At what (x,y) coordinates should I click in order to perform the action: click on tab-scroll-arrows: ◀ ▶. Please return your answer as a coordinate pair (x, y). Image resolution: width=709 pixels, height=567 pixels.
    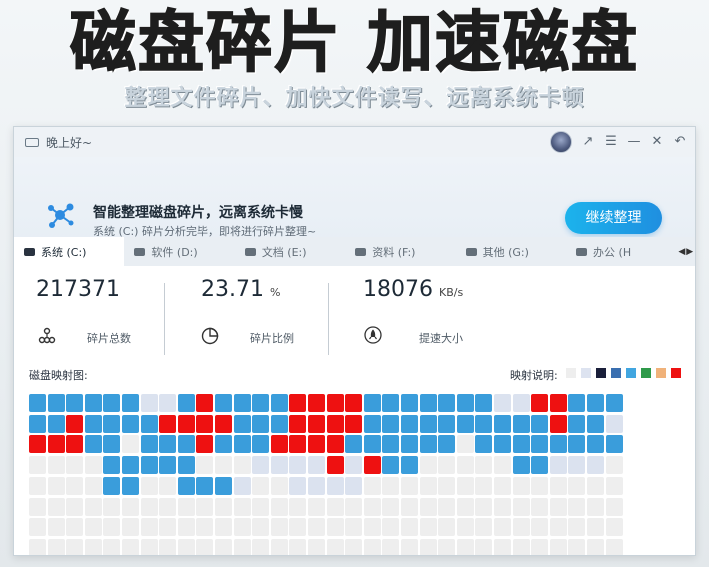
    Looking at the image, I should click on (685, 251).